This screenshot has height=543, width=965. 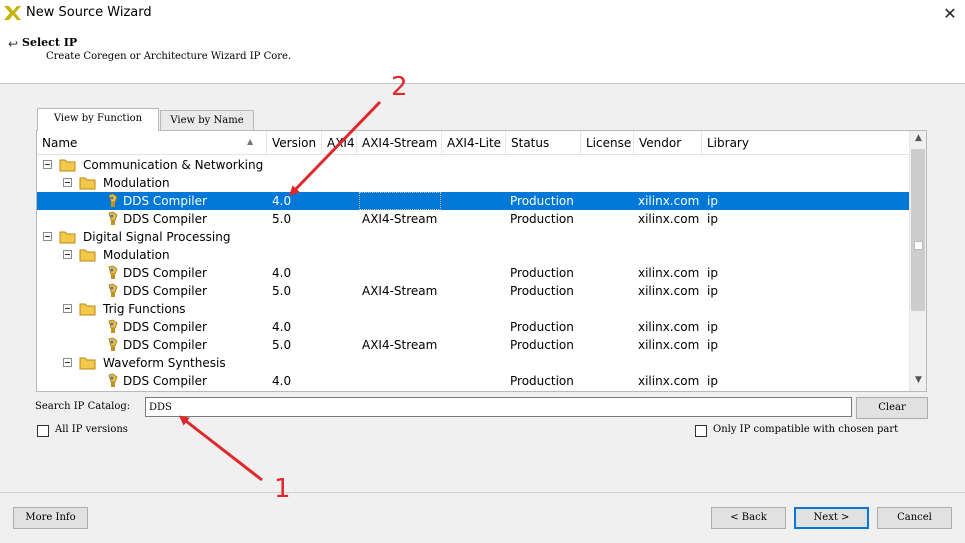 What do you see at coordinates (136, 183) in the screenshot?
I see `cell-name: Modulation` at bounding box center [136, 183].